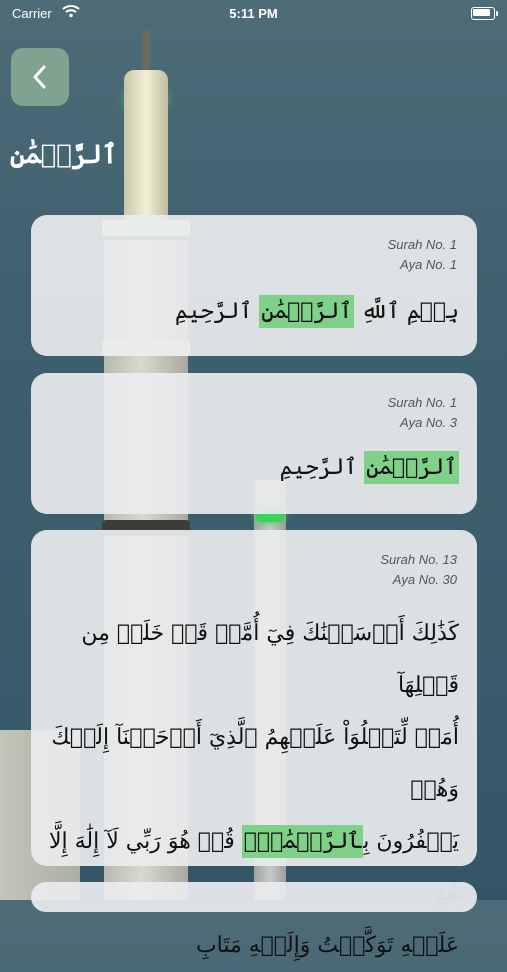 The height and width of the screenshot is (972, 507). Describe the element at coordinates (418, 559) in the screenshot. I see `surah-number: Surah No. 13` at that location.